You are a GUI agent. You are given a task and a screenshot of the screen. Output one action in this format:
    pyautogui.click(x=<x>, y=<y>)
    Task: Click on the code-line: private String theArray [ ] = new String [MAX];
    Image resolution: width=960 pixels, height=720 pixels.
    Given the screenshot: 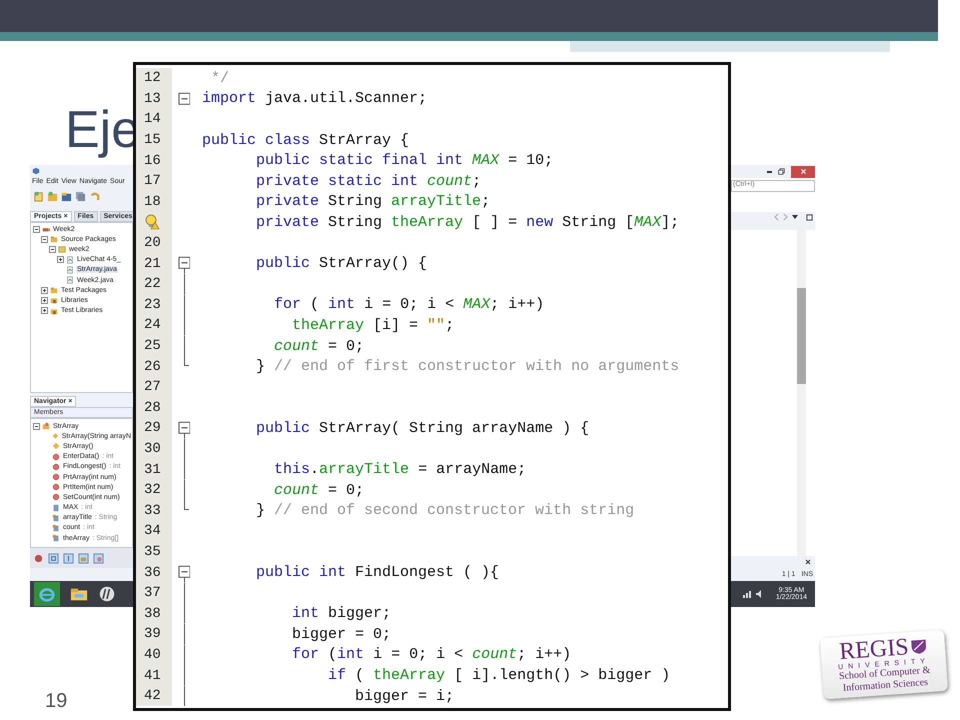 What is the action you would take?
    pyautogui.click(x=467, y=222)
    